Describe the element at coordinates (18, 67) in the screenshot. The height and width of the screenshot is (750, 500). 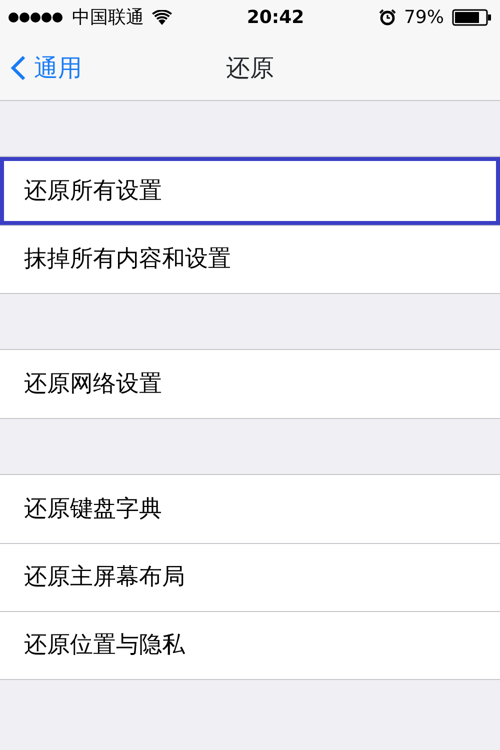
I see `back-chevron-icon` at that location.